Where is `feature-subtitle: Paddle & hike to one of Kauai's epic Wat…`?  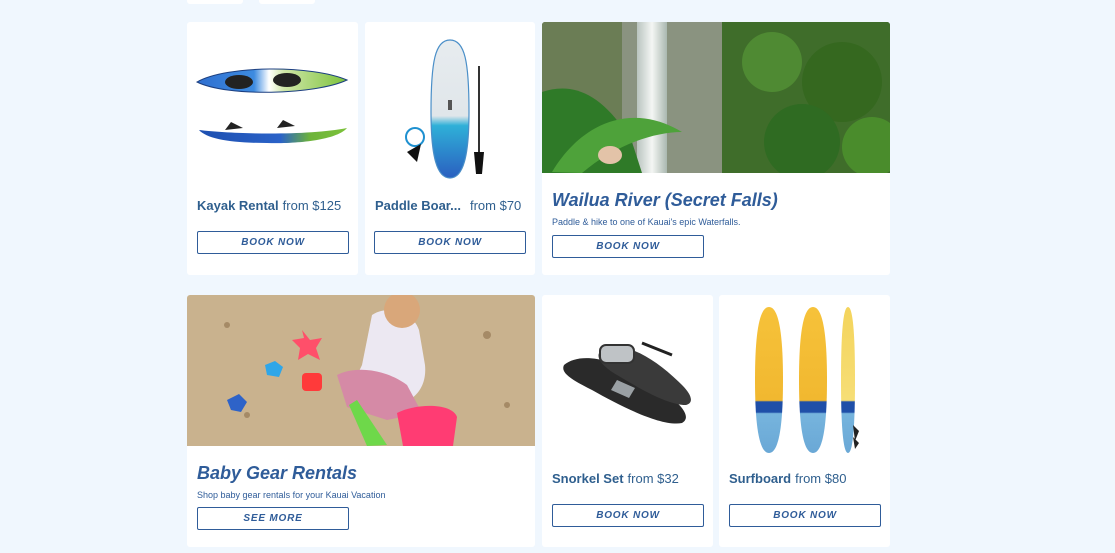
feature-subtitle: Paddle & hike to one of Kauai's epic Wat… is located at coordinates (646, 222).